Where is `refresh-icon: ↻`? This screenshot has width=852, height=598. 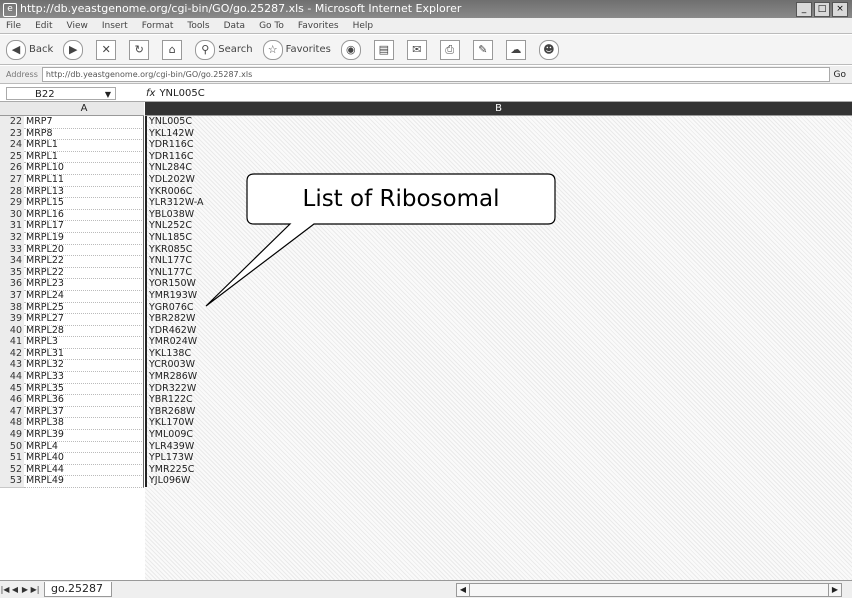 refresh-icon: ↻ is located at coordinates (139, 49).